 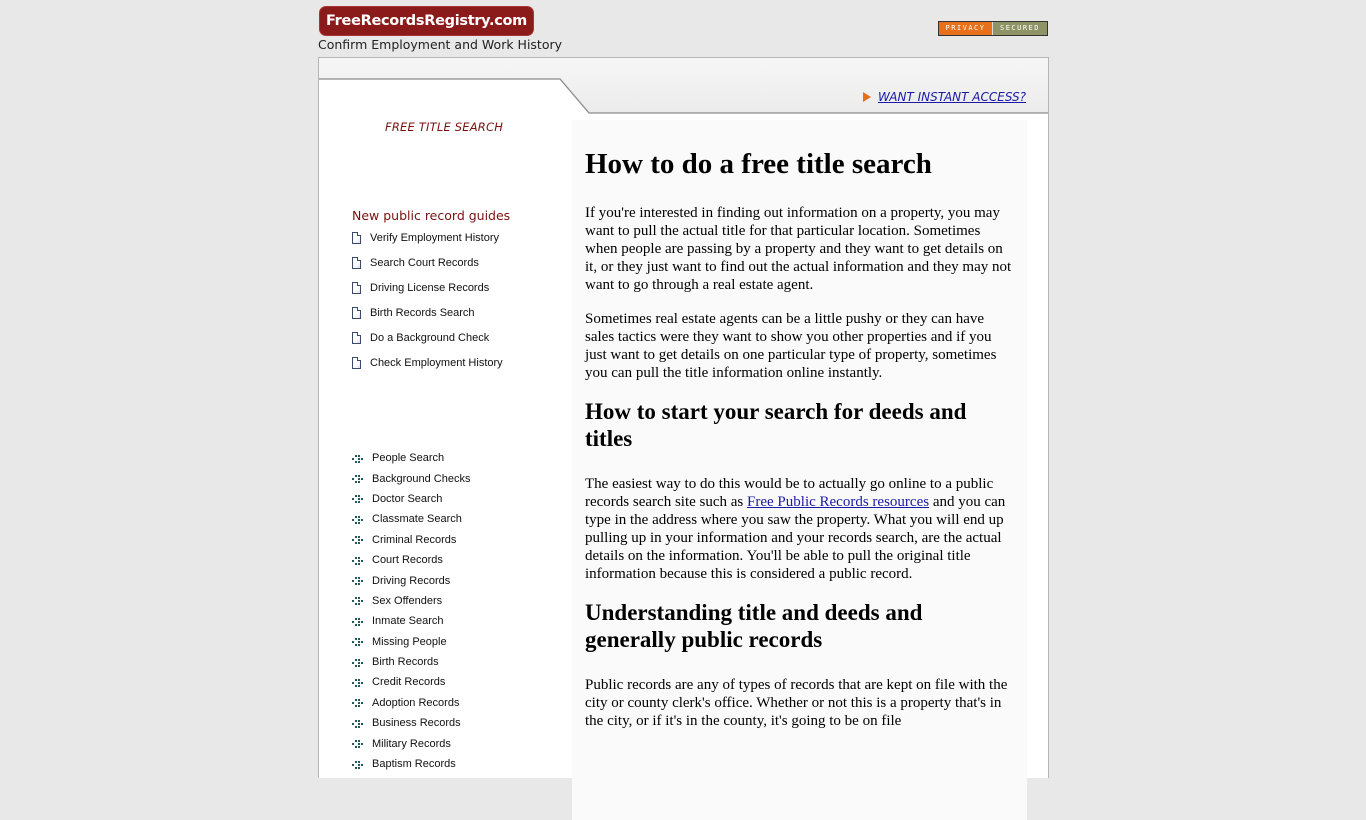 I want to click on record-link-item: Inmate Search, so click(x=411, y=621).